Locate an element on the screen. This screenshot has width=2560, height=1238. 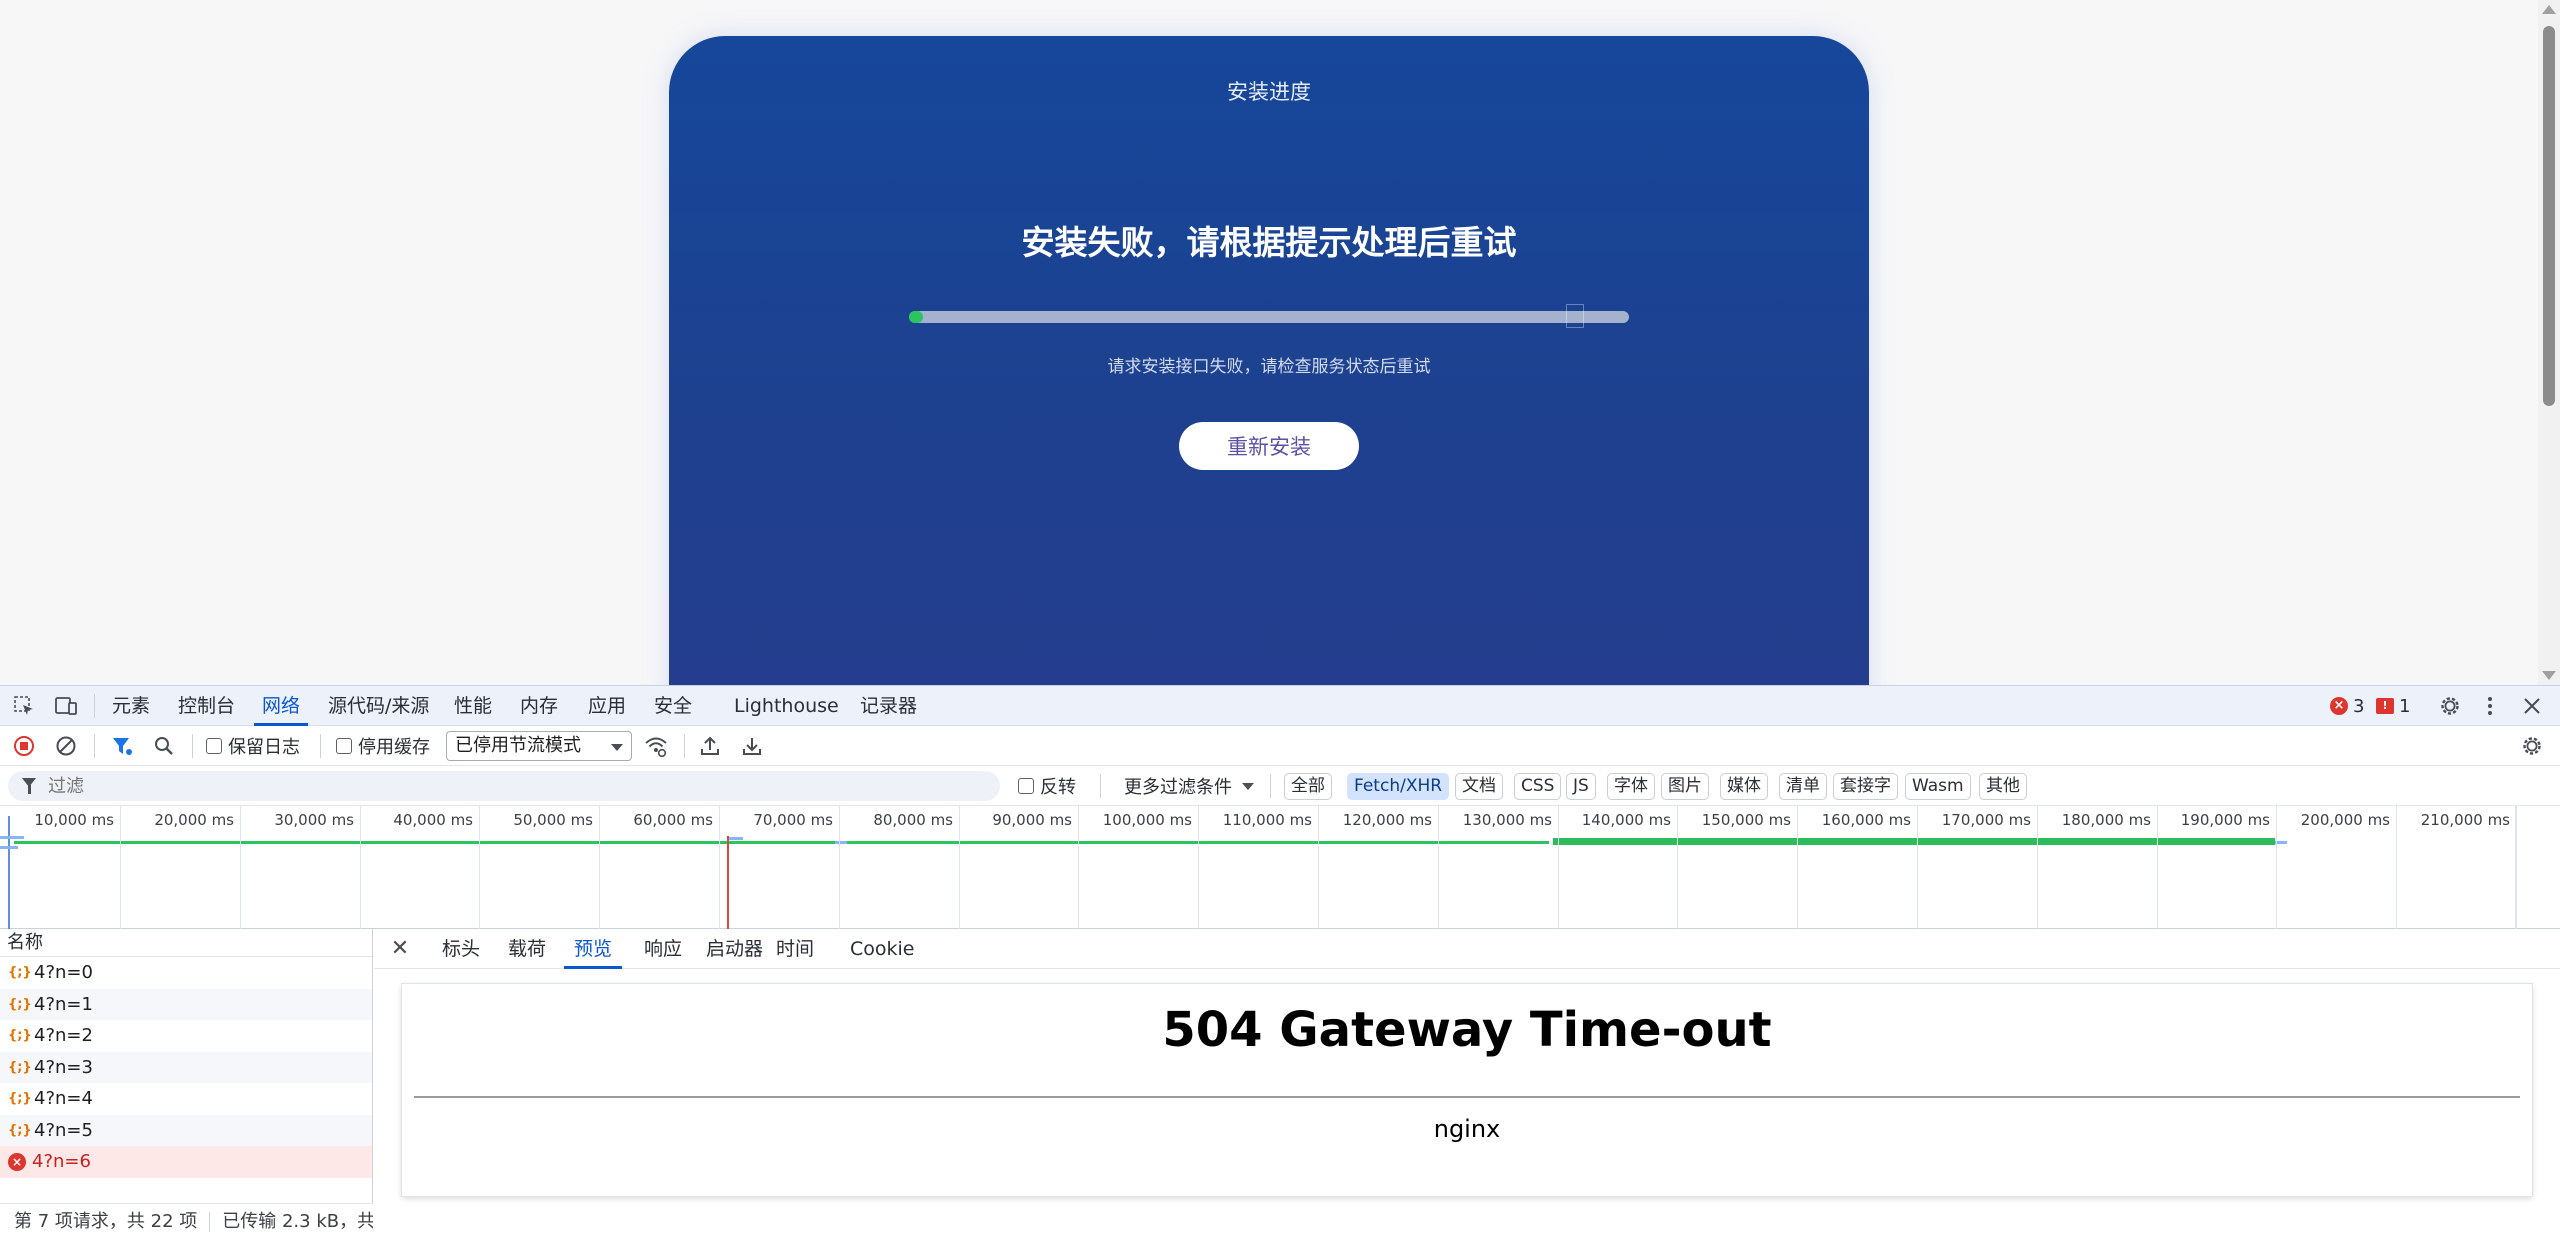
devtools-tab: 内存 is located at coordinates (539, 706).